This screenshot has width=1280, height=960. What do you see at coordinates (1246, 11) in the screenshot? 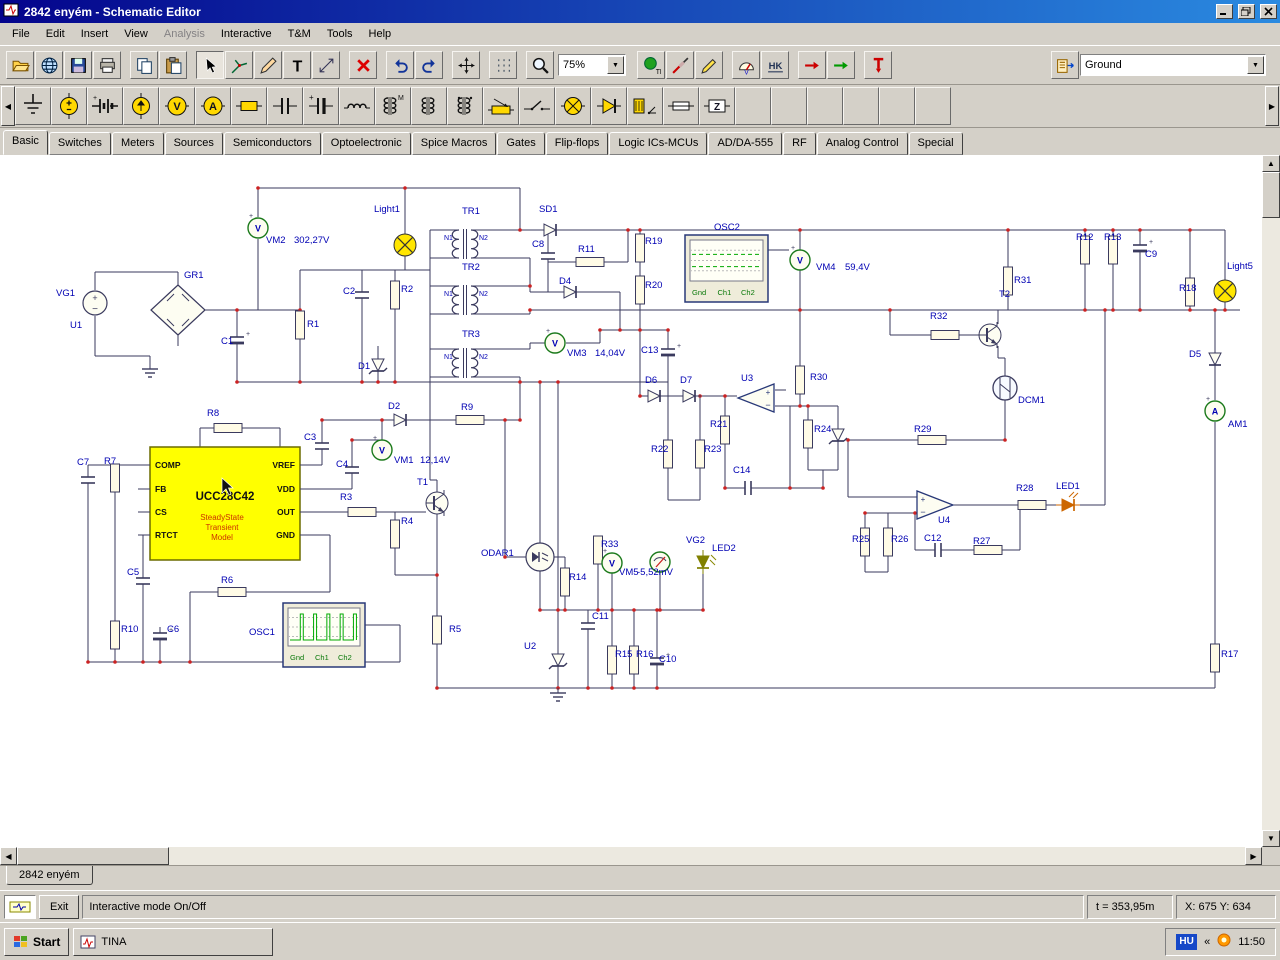
I see `maximize-button` at bounding box center [1246, 11].